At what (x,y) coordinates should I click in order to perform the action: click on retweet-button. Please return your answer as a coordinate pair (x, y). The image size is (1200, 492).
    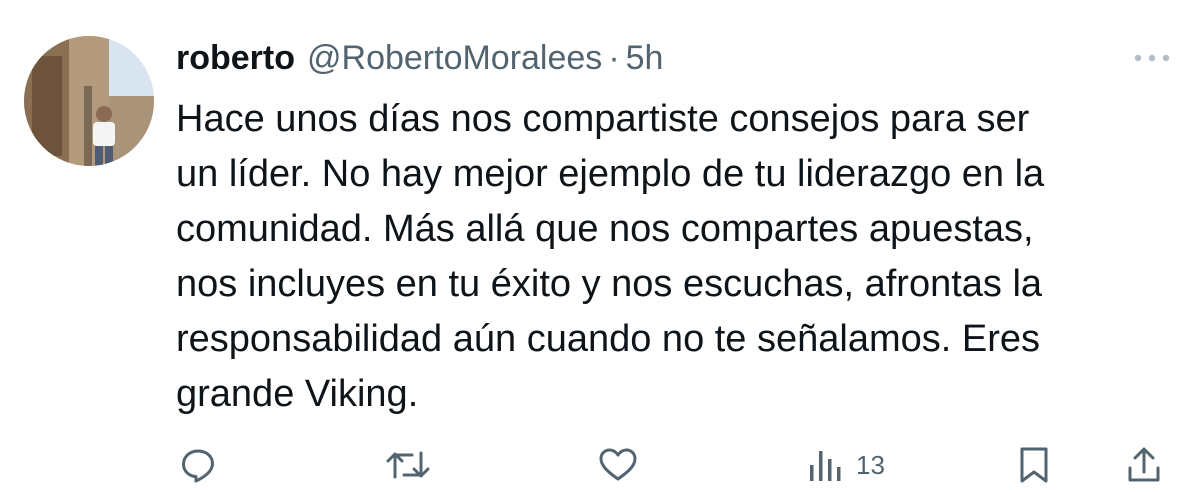
    Looking at the image, I should click on (408, 465).